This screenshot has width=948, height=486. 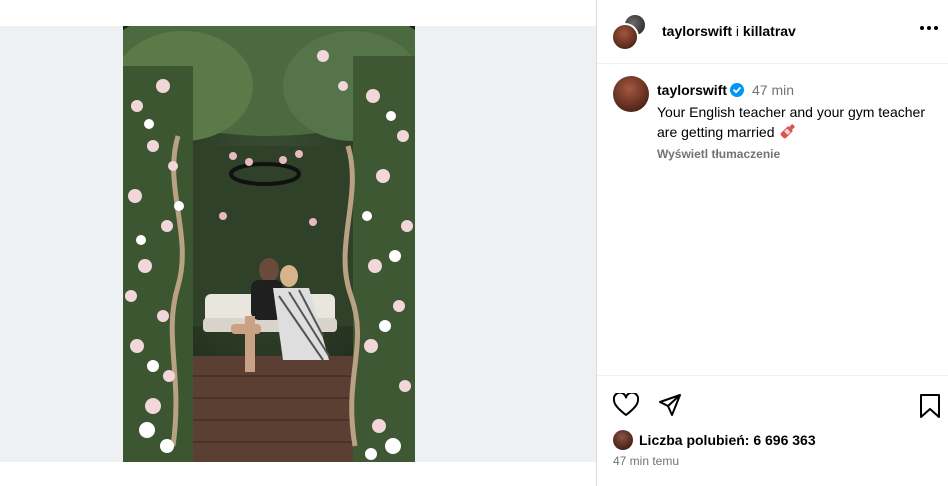 I want to click on bookmark-icon, so click(x=930, y=408).